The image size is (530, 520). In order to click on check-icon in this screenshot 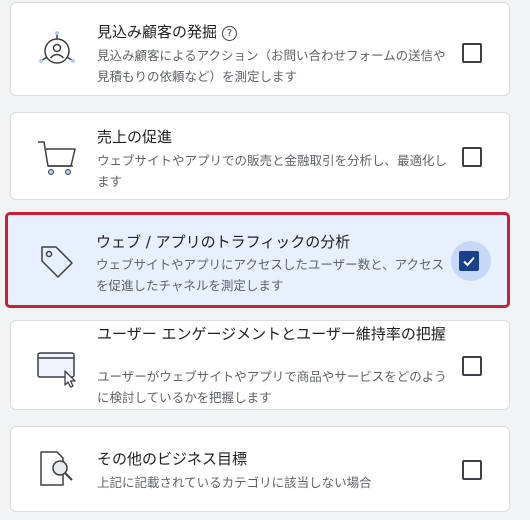, I will do `click(469, 261)`.